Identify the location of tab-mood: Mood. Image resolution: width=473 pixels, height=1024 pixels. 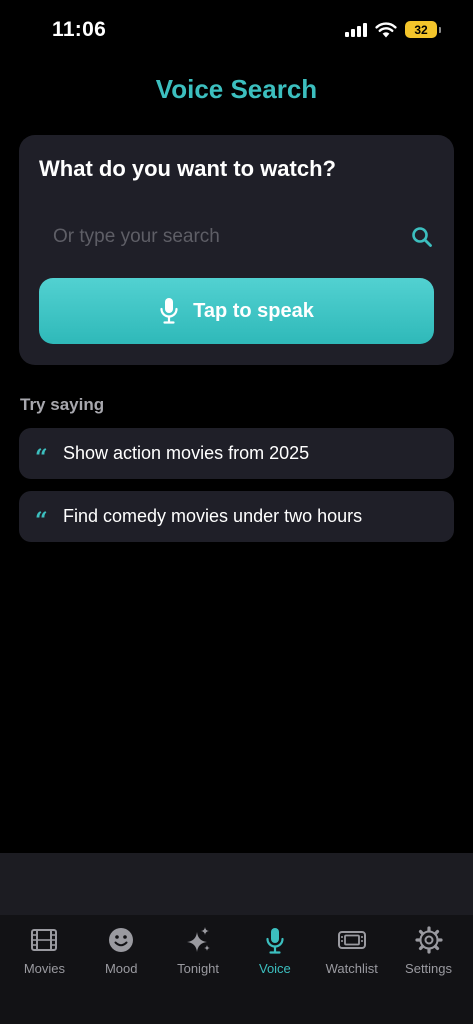
(121, 969).